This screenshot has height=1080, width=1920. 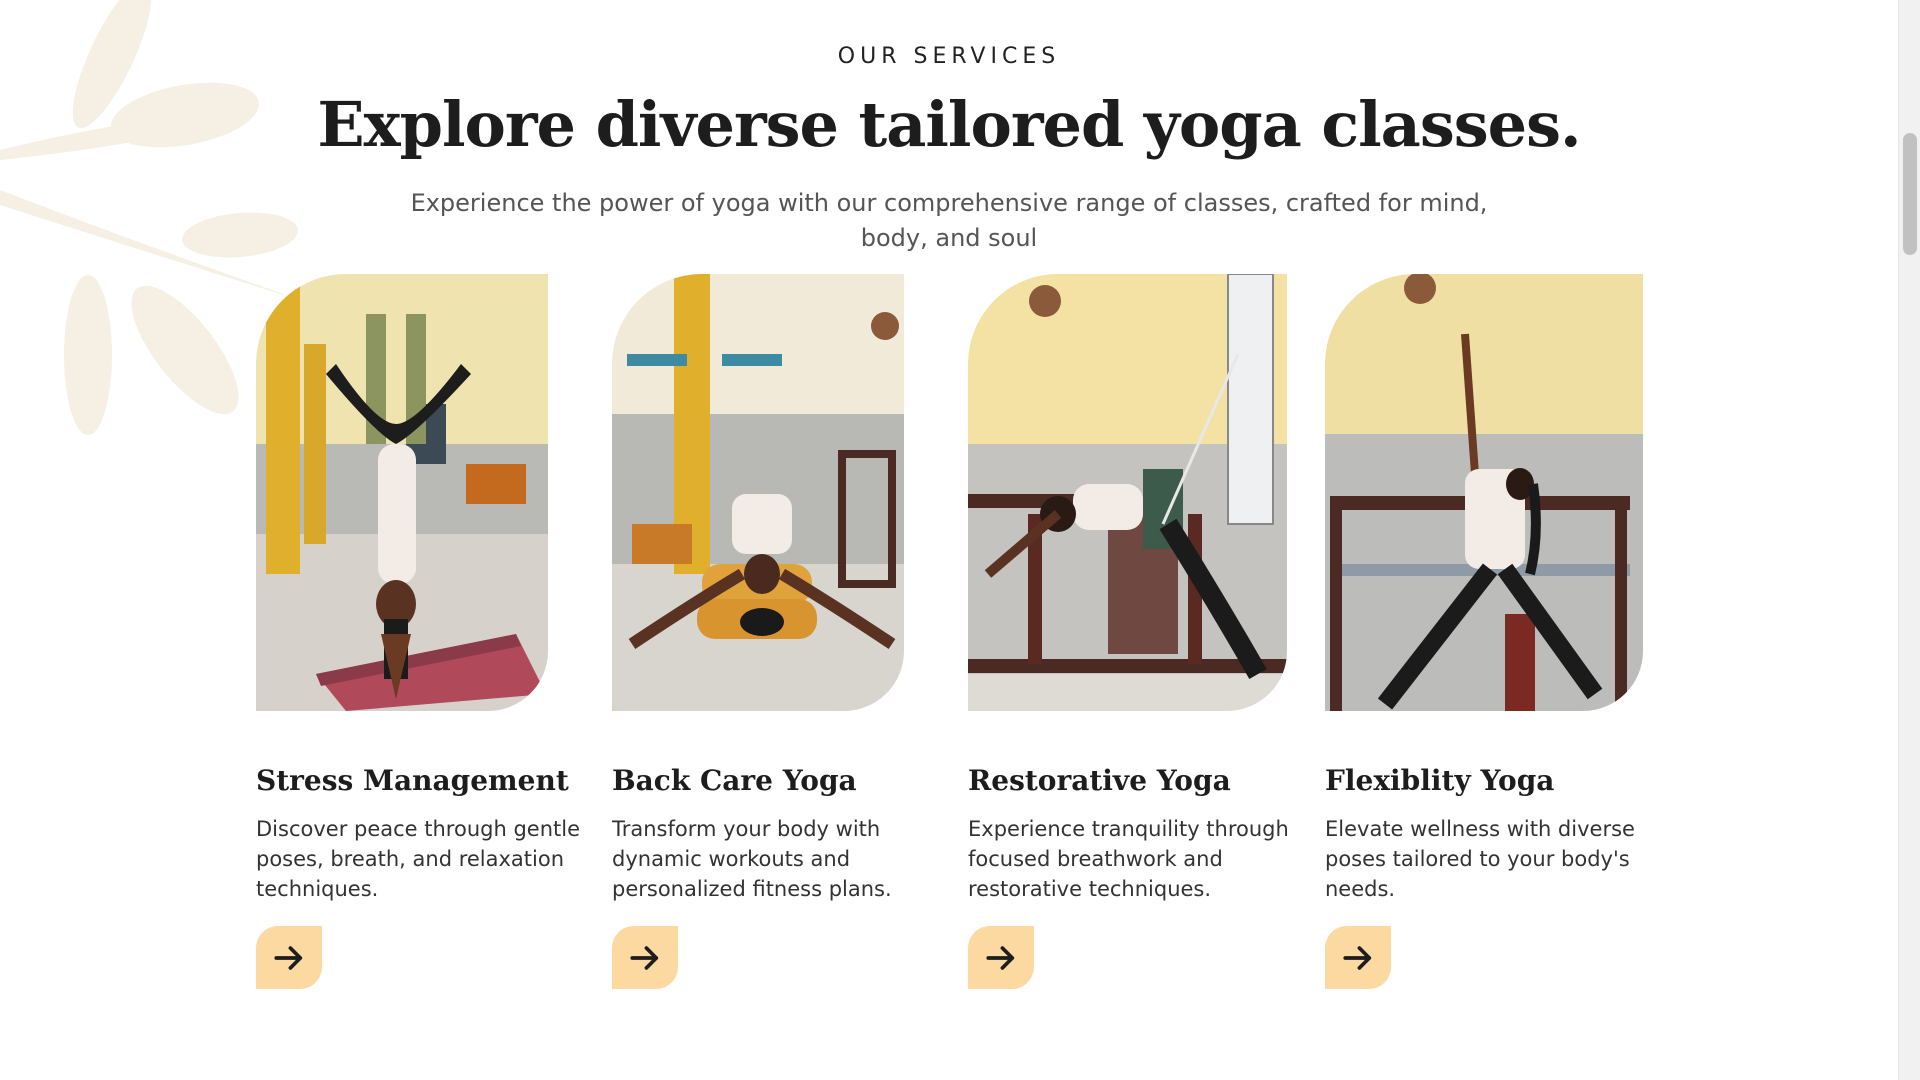 What do you see at coordinates (1099, 780) in the screenshot?
I see `service-title: Restorative Yoga` at bounding box center [1099, 780].